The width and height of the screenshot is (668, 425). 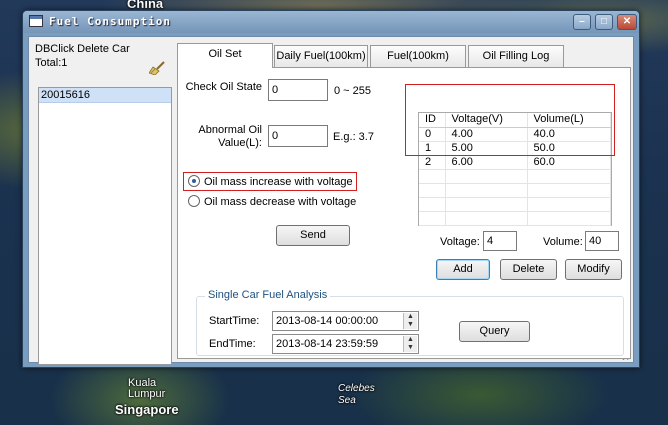 What do you see at coordinates (327, 344) in the screenshot?
I see `end-time-value: 2013-08-14 23:59:59` at bounding box center [327, 344].